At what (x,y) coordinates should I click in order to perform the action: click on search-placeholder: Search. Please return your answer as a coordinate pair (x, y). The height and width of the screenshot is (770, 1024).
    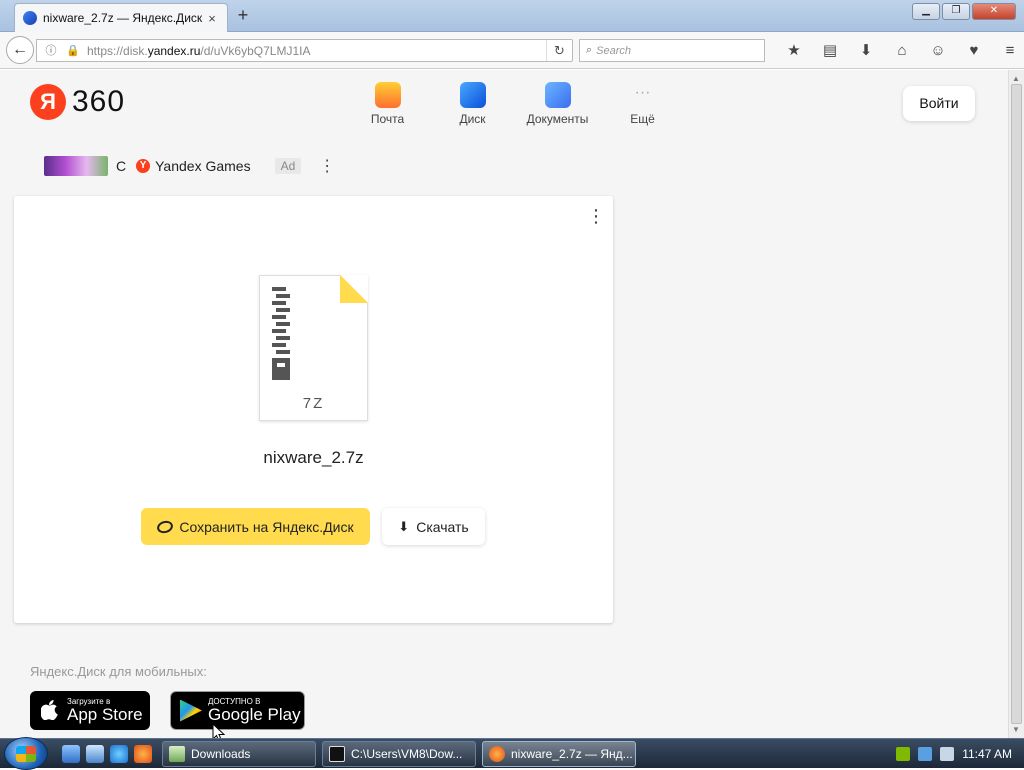
    Looking at the image, I should click on (614, 50).